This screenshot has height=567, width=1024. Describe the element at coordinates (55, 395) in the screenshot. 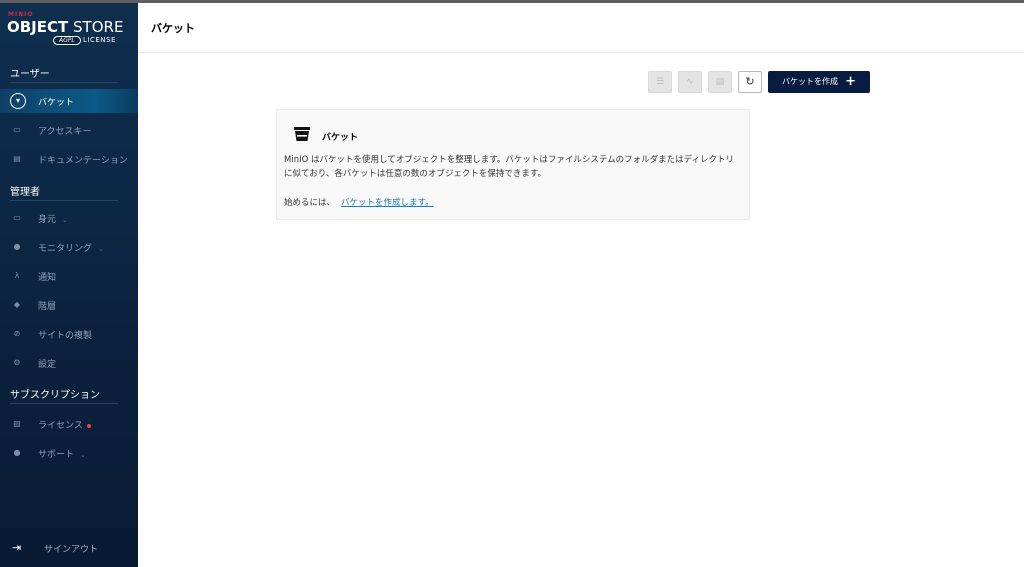

I see `section-subscription: サブスクリプション` at that location.